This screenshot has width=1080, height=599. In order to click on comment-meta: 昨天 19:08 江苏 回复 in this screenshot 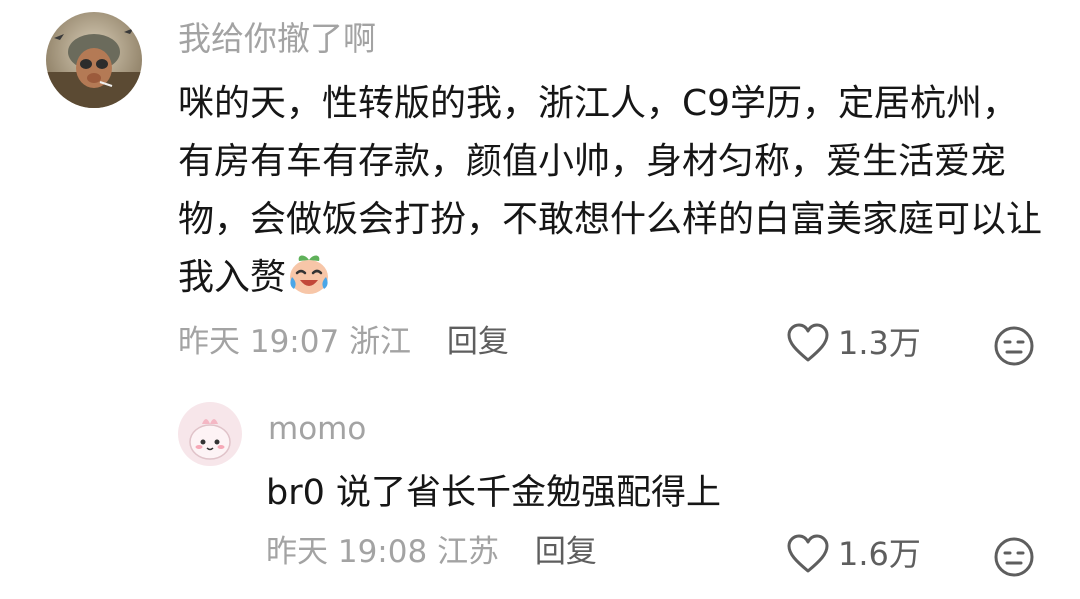, I will do `click(431, 552)`.